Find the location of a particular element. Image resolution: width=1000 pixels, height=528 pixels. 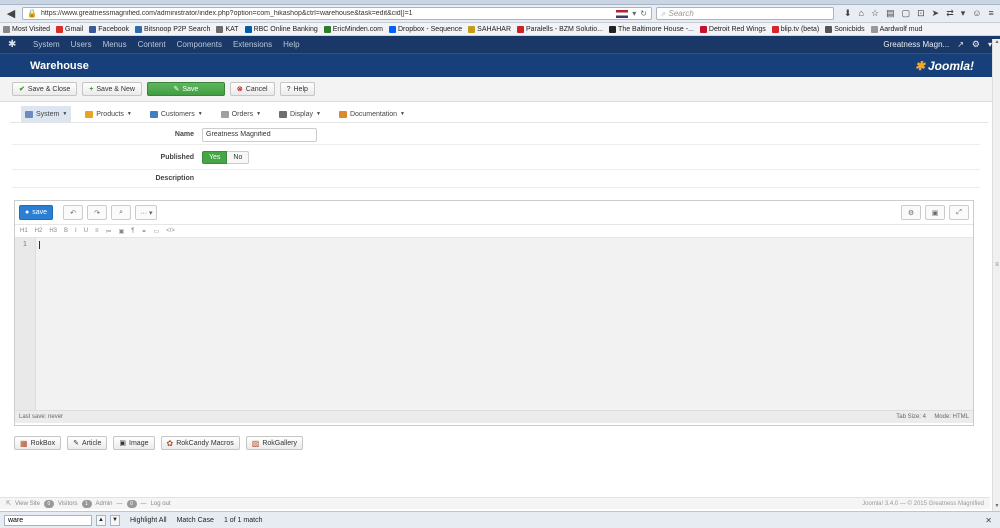

format-button: </> is located at coordinates (170, 231).